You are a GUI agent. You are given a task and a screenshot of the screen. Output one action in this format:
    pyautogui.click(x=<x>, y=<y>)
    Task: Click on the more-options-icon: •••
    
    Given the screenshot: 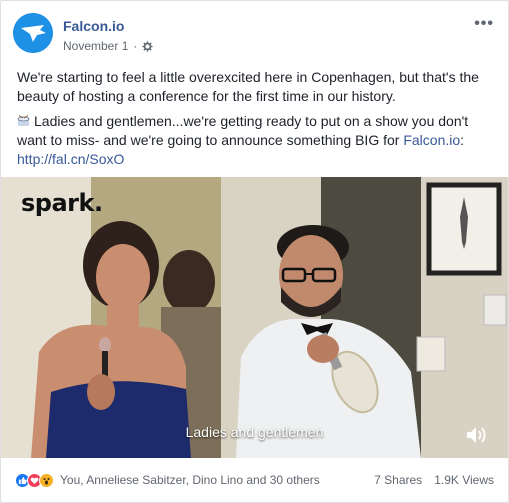 What is the action you would take?
    pyautogui.click(x=484, y=24)
    